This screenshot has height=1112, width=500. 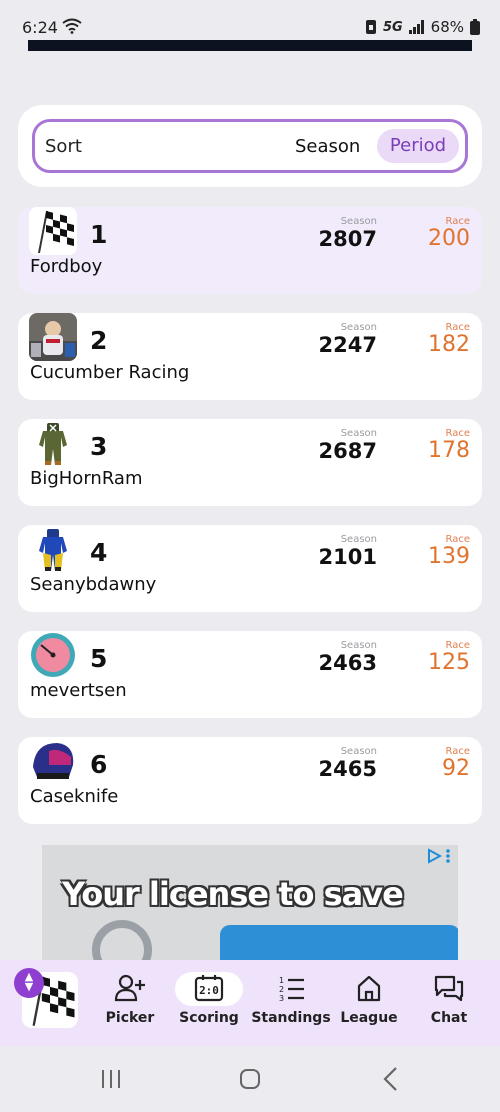 I want to click on signal-icon, so click(x=416, y=27).